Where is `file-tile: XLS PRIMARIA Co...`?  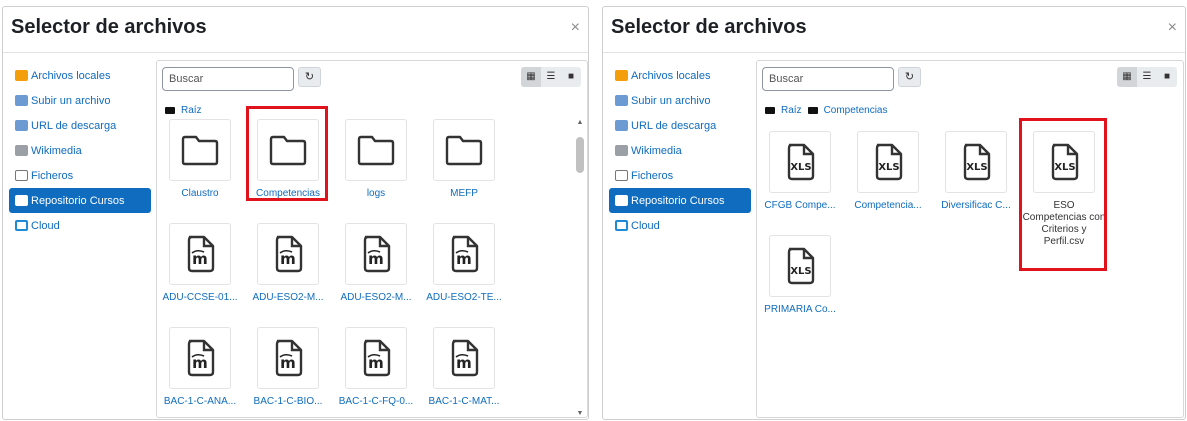 file-tile: XLS PRIMARIA Co... is located at coordinates (800, 275).